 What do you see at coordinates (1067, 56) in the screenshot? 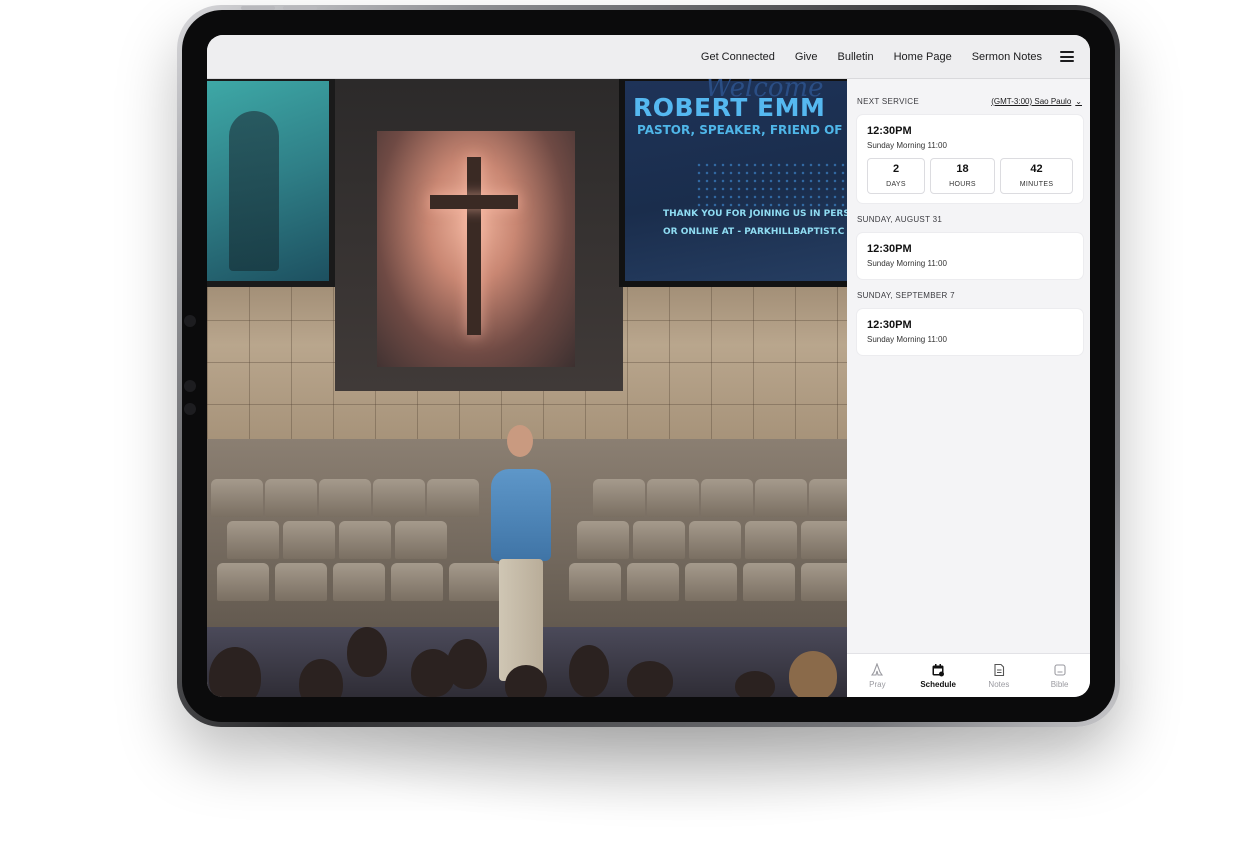
I see `hamburger-icon` at bounding box center [1067, 56].